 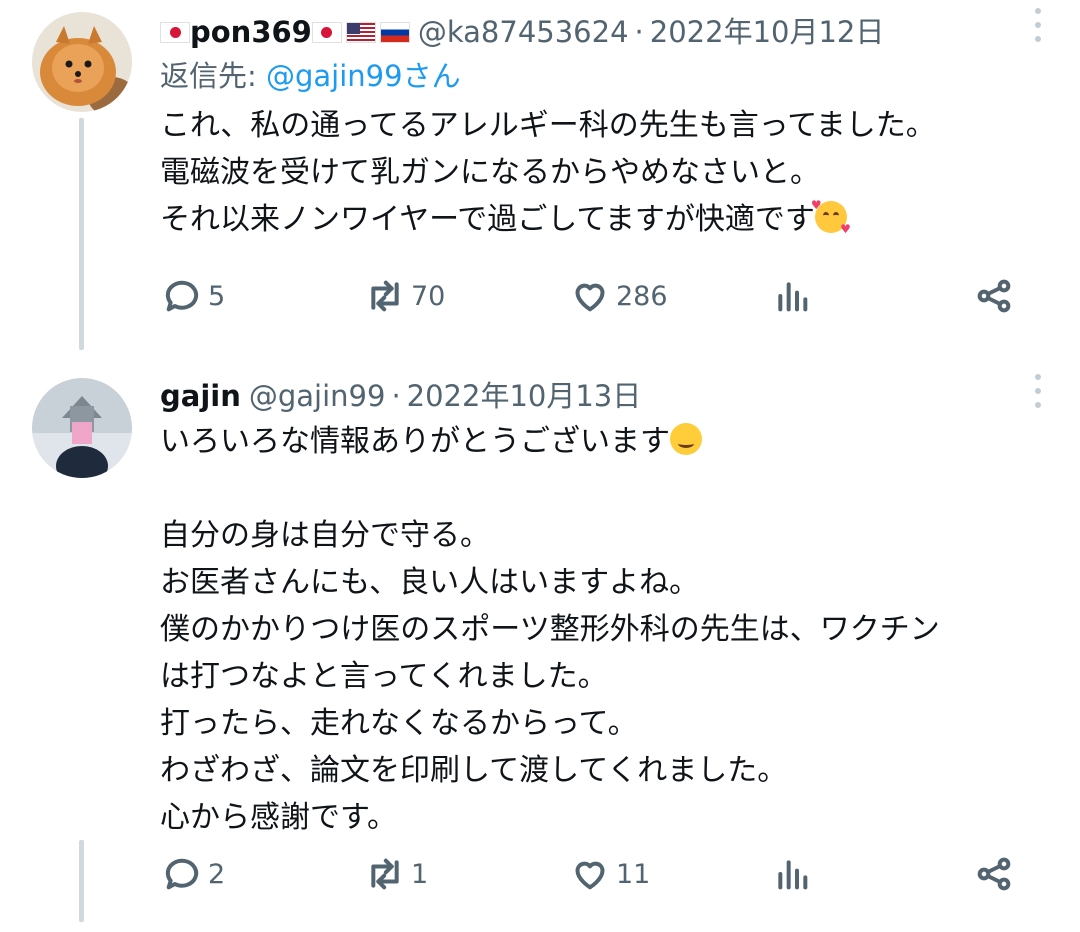 What do you see at coordinates (548, 125) in the screenshot?
I see `tweet-text-line: これ、私の通ってるアレルギー科の先生も言ってました。` at bounding box center [548, 125].